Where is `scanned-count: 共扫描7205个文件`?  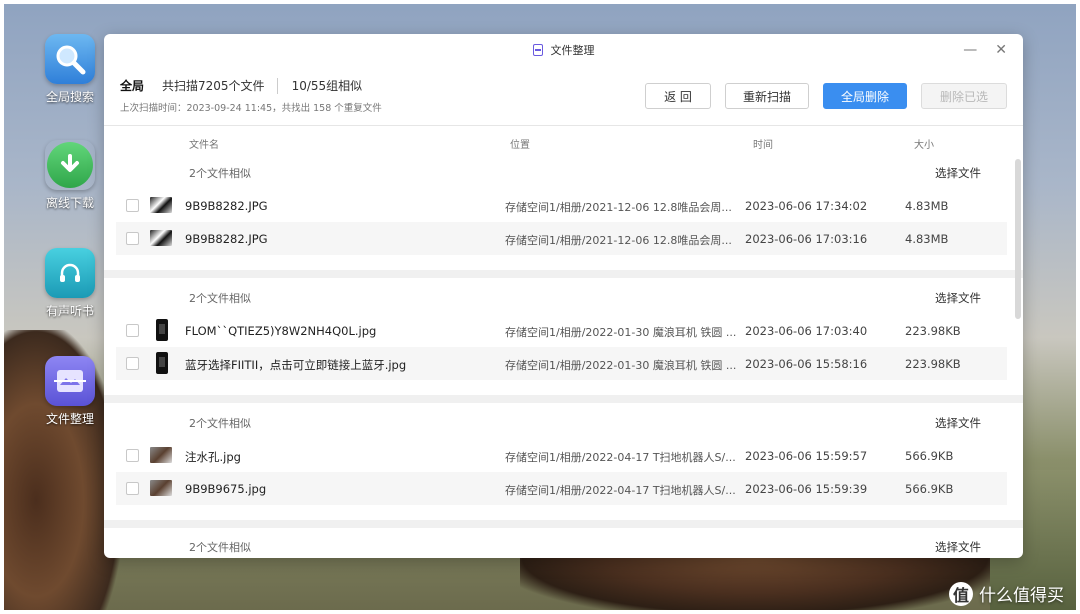
scanned-count: 共扫描7205个文件 is located at coordinates (213, 86).